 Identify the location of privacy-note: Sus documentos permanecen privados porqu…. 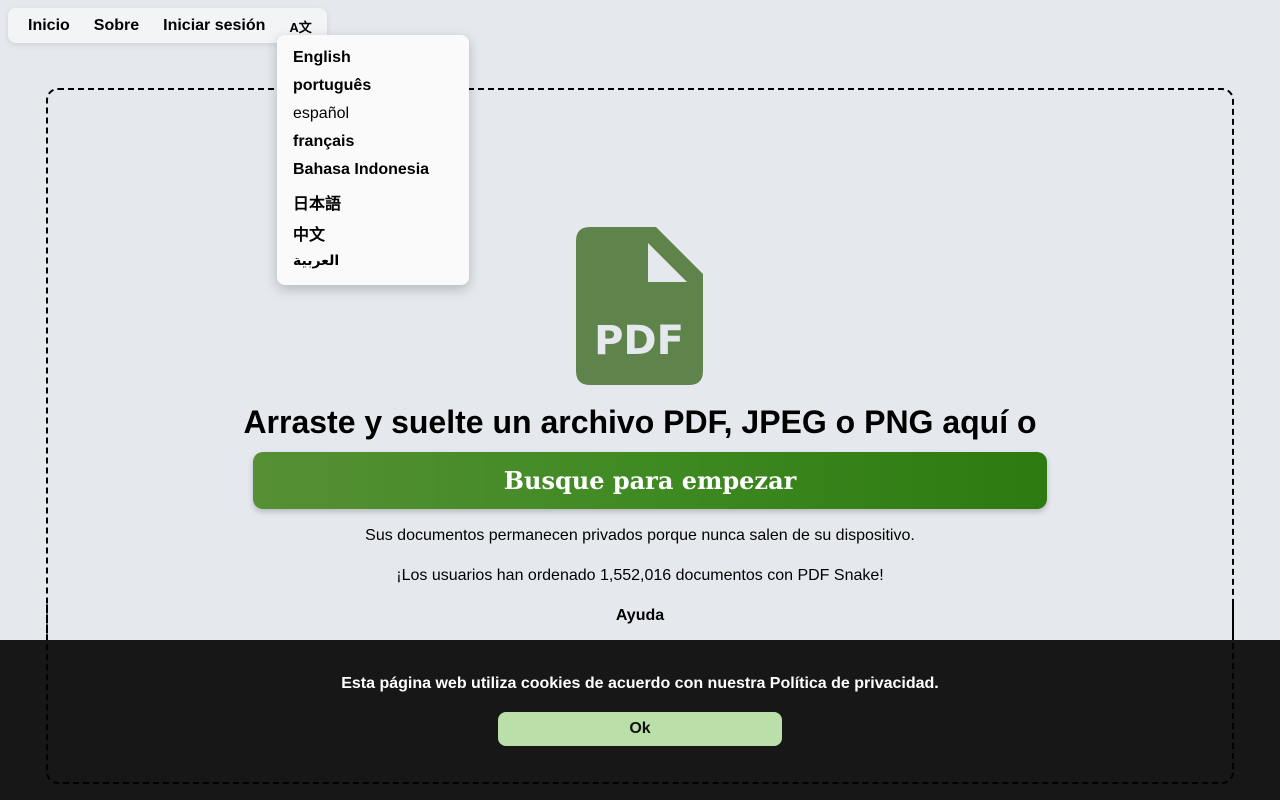
(640, 535).